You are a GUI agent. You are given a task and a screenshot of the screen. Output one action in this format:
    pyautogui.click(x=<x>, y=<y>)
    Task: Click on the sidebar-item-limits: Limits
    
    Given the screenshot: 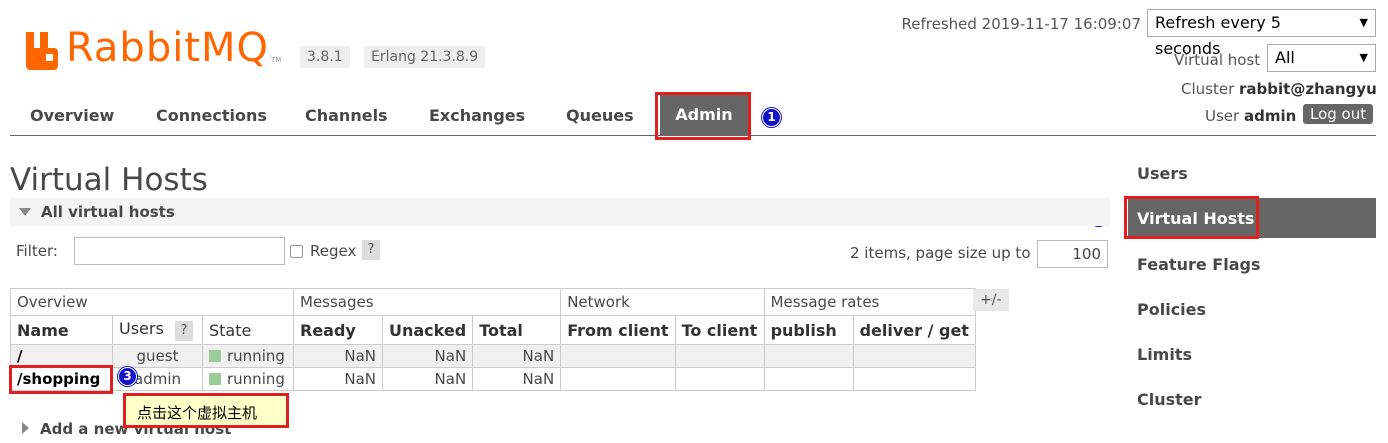 What is the action you would take?
    pyautogui.click(x=1164, y=354)
    